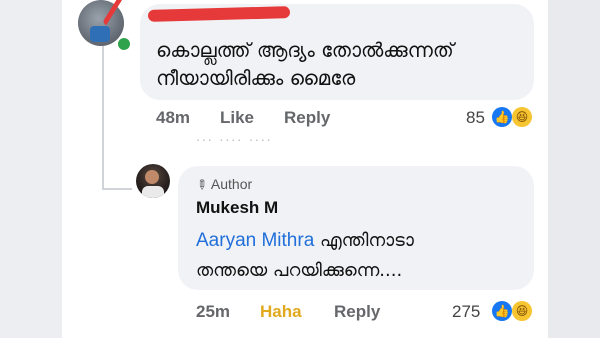  I want to click on author-badge: ✎Author, so click(223, 184).